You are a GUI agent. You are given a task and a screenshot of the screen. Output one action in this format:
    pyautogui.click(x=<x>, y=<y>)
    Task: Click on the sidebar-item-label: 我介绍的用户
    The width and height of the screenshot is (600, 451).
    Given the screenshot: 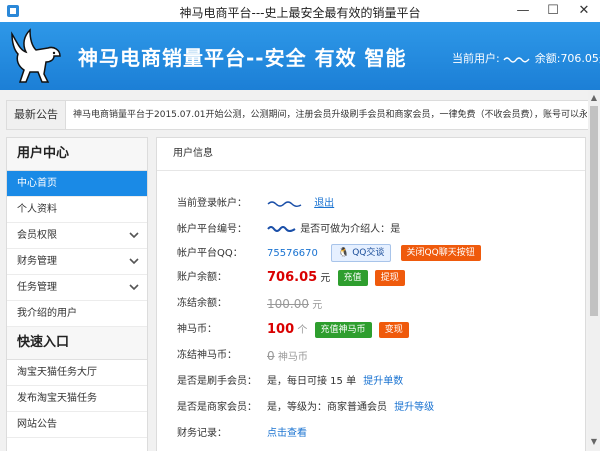 What is the action you would take?
    pyautogui.click(x=47, y=313)
    